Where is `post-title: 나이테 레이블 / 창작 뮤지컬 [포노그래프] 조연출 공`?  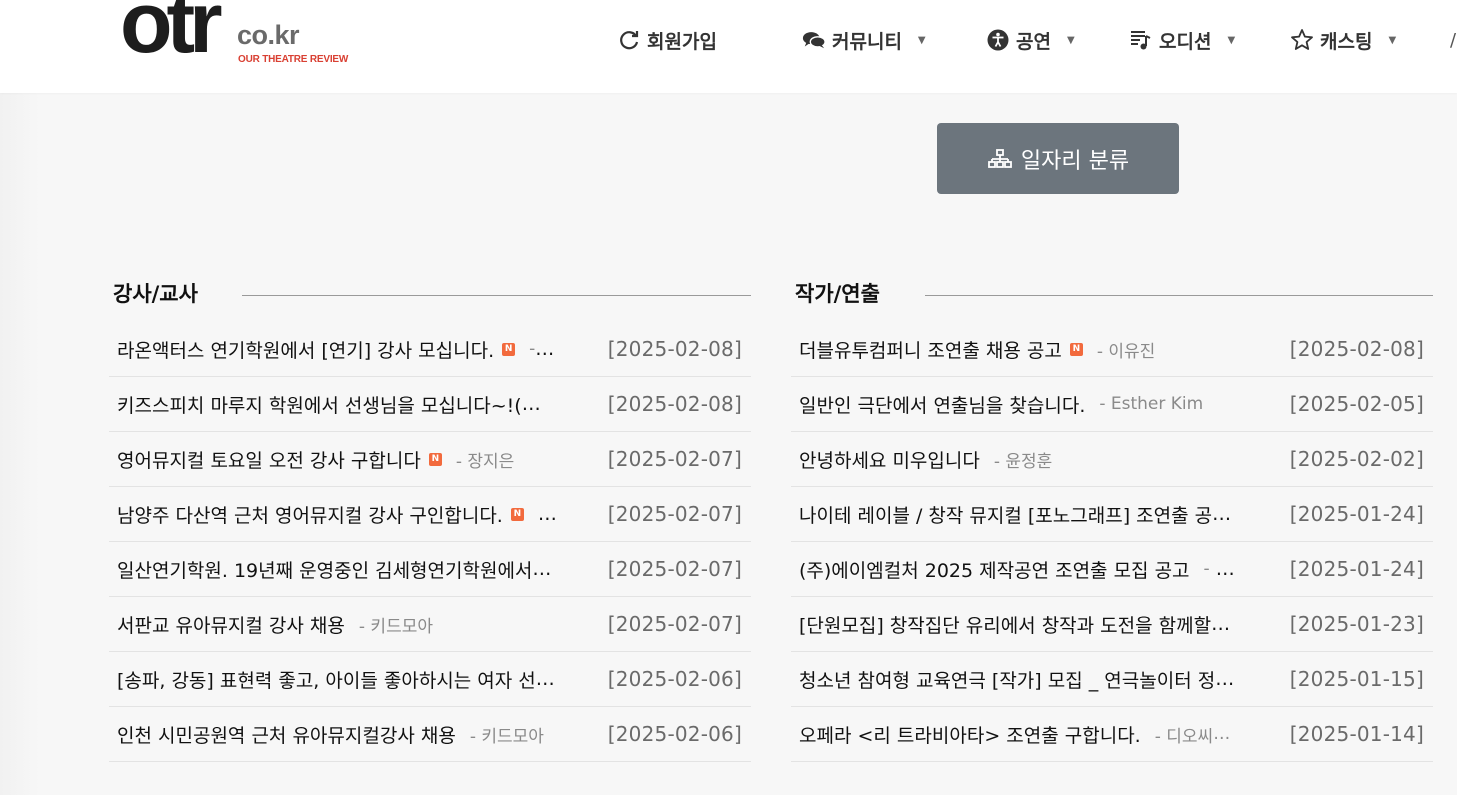
post-title: 나이테 레이블 / 창작 뮤지컬 [포노그래프] 조연출 공 is located at coordinates (1006, 515).